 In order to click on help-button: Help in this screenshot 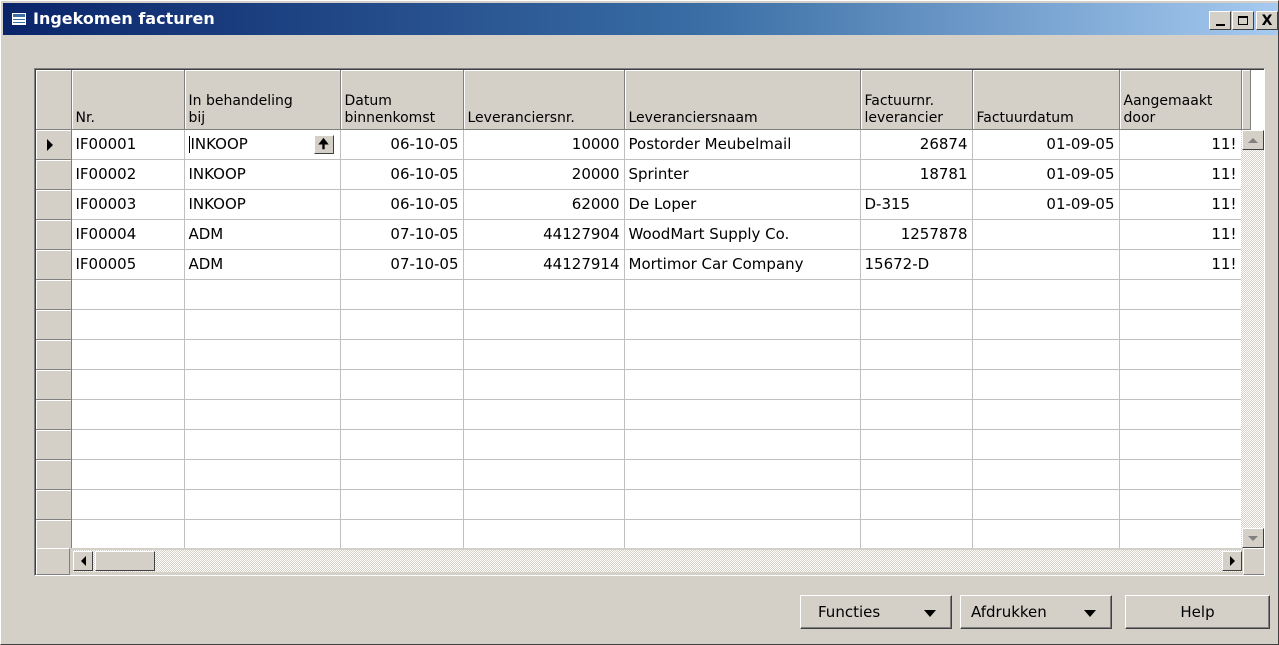, I will do `click(1197, 612)`.